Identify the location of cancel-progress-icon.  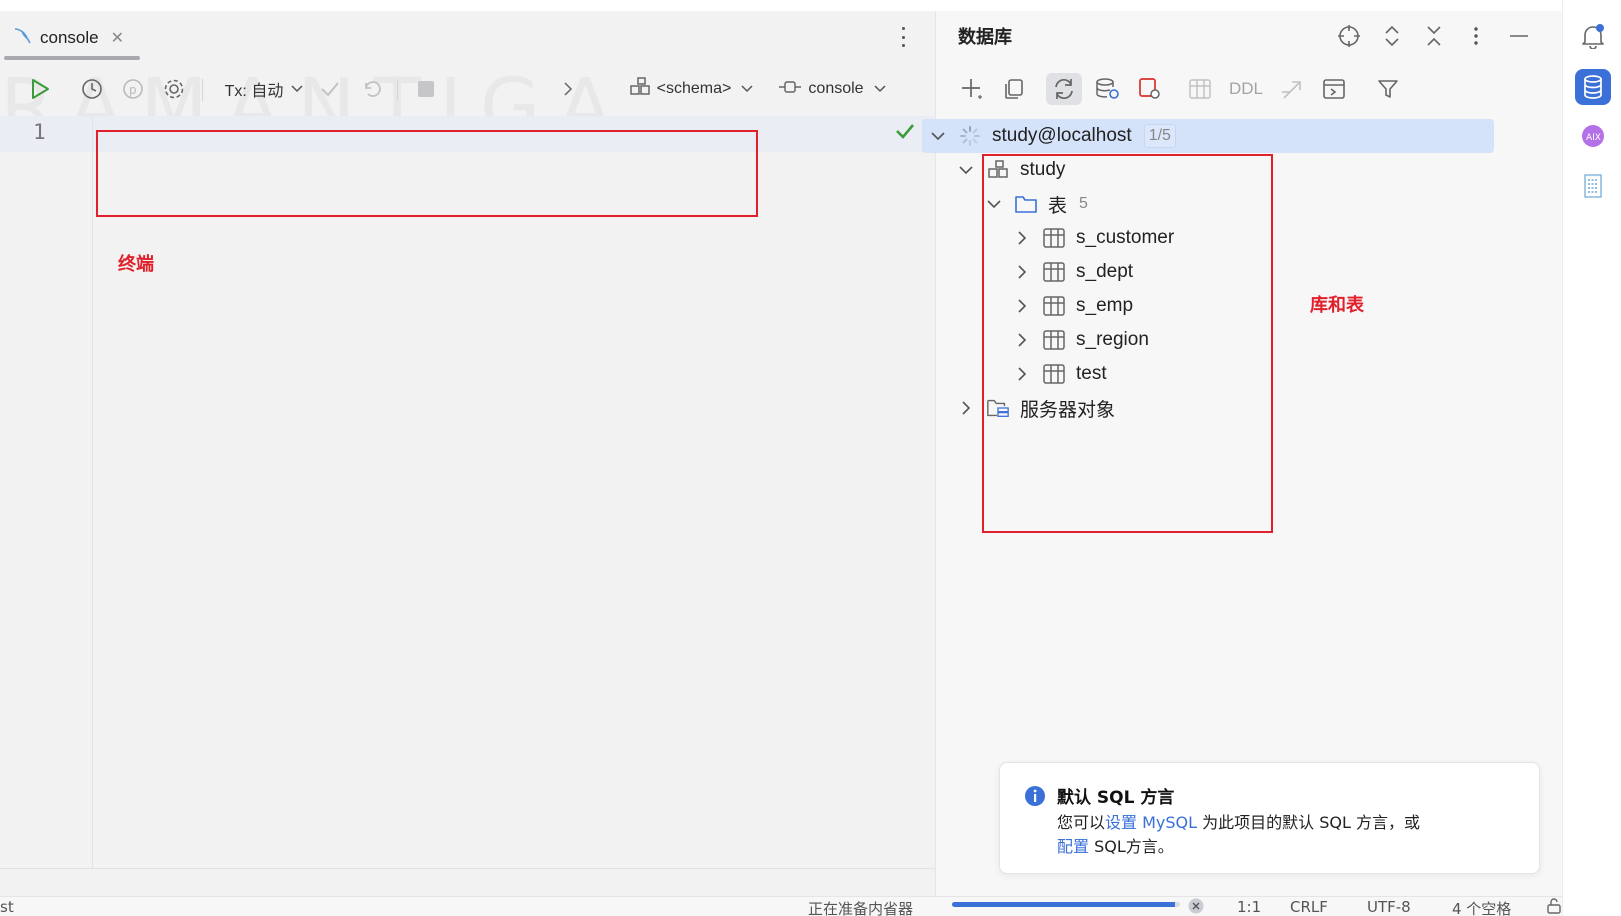
(1196, 907).